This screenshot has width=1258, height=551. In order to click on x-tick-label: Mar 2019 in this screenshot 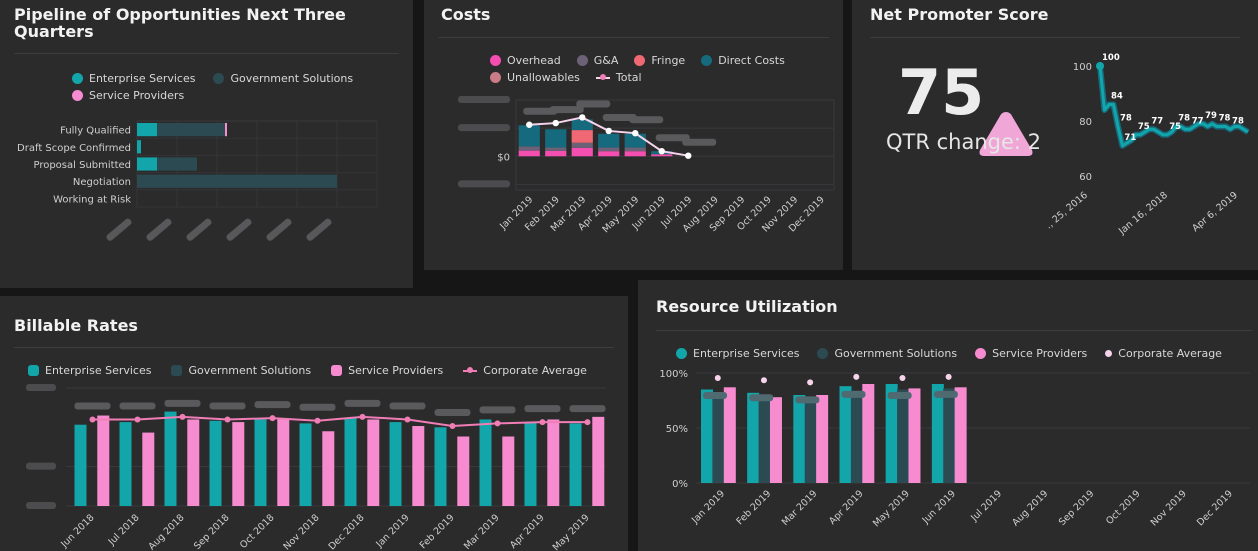, I will do `click(482, 531)`.